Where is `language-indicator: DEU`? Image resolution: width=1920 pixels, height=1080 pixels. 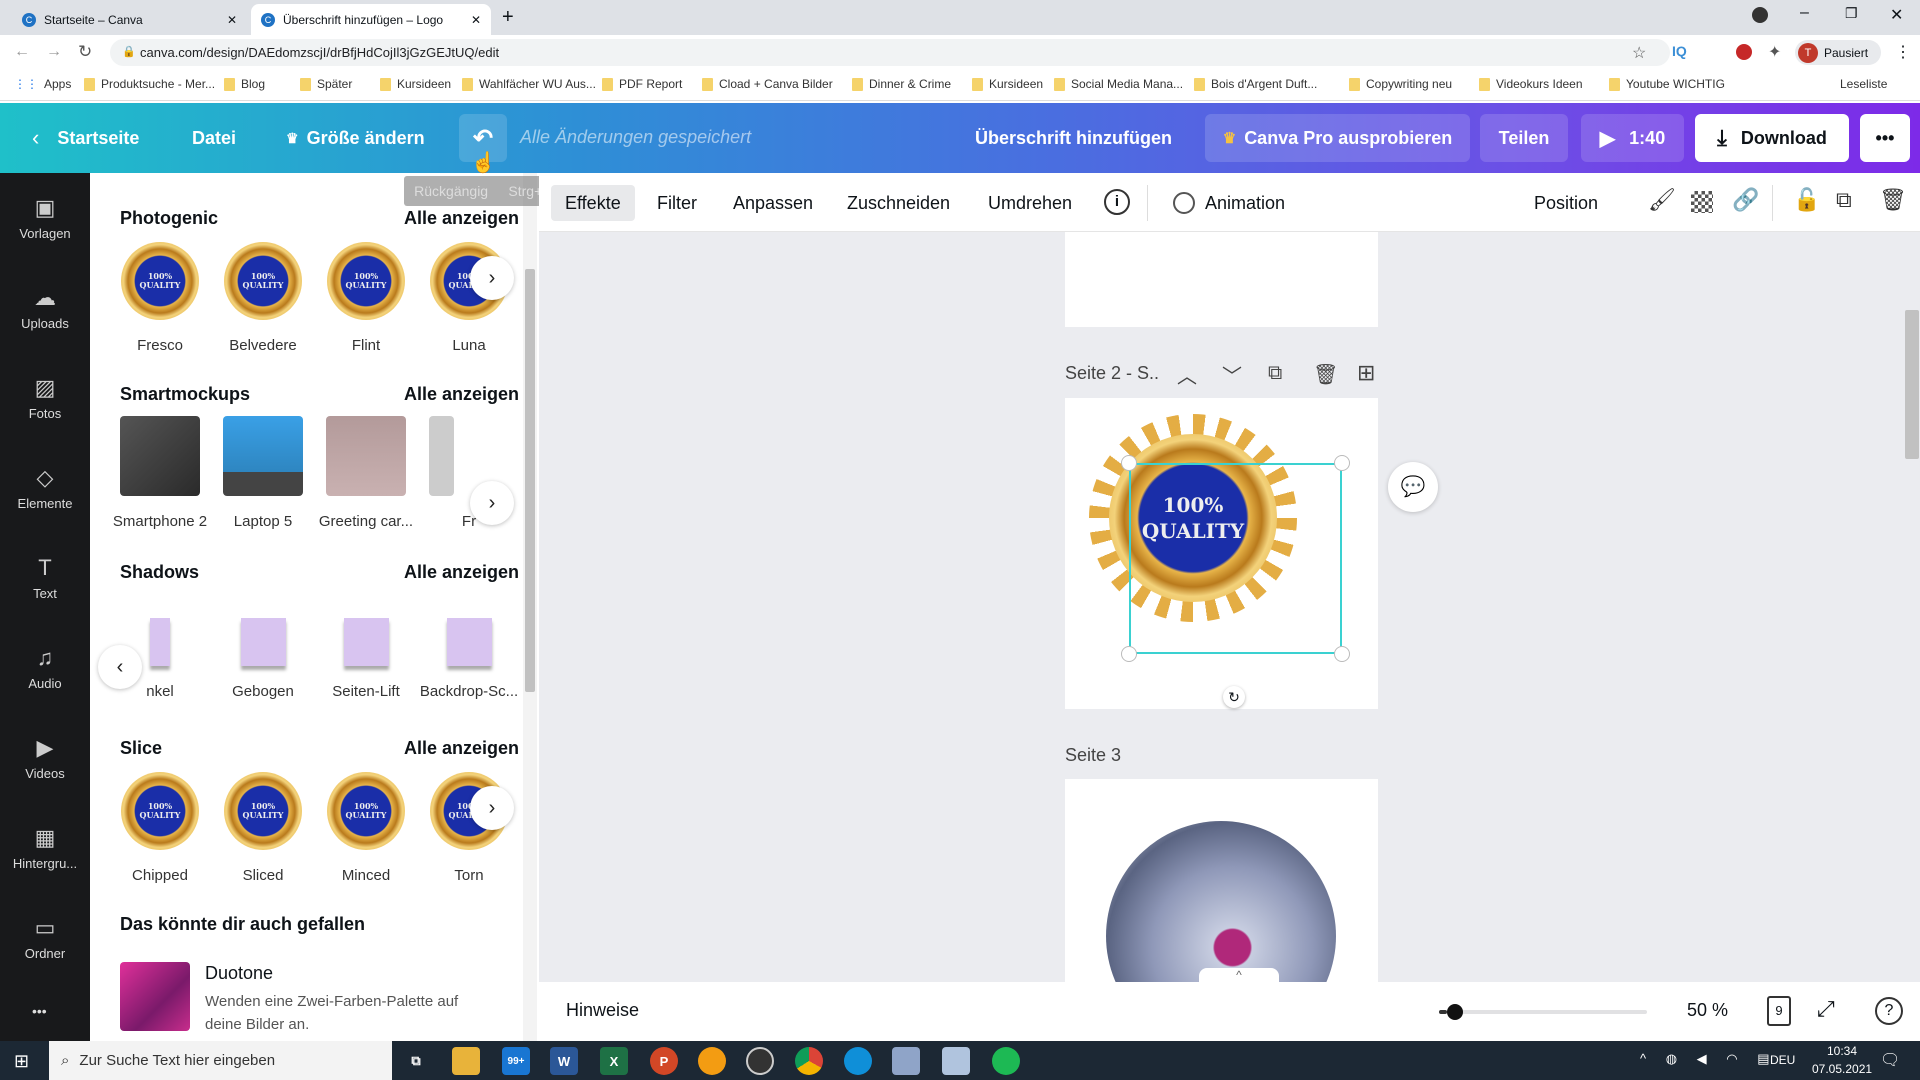
language-indicator: DEU is located at coordinates (1782, 1060).